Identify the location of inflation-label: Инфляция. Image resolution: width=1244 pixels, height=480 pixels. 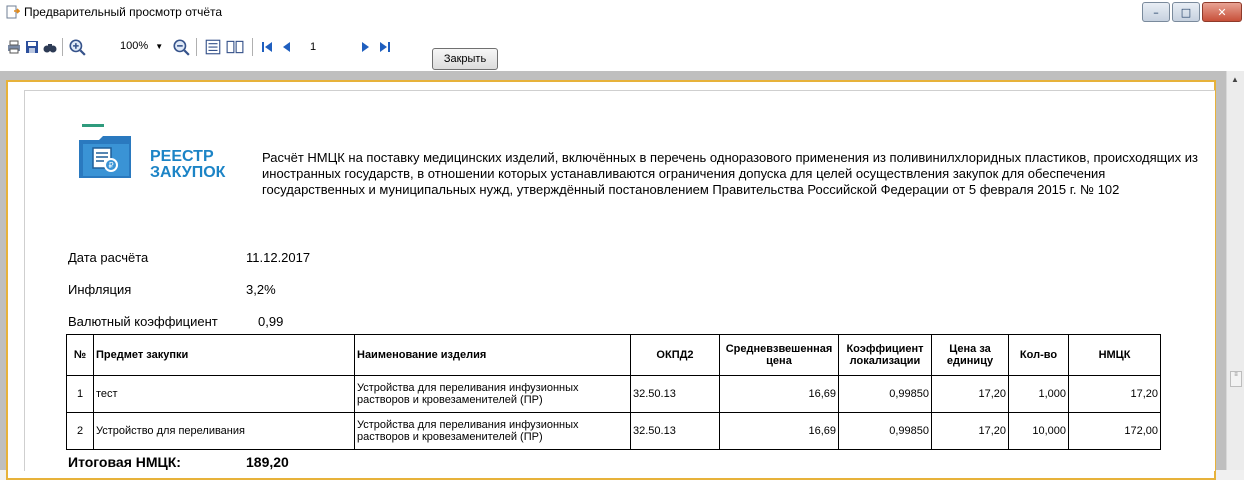
(100, 289).